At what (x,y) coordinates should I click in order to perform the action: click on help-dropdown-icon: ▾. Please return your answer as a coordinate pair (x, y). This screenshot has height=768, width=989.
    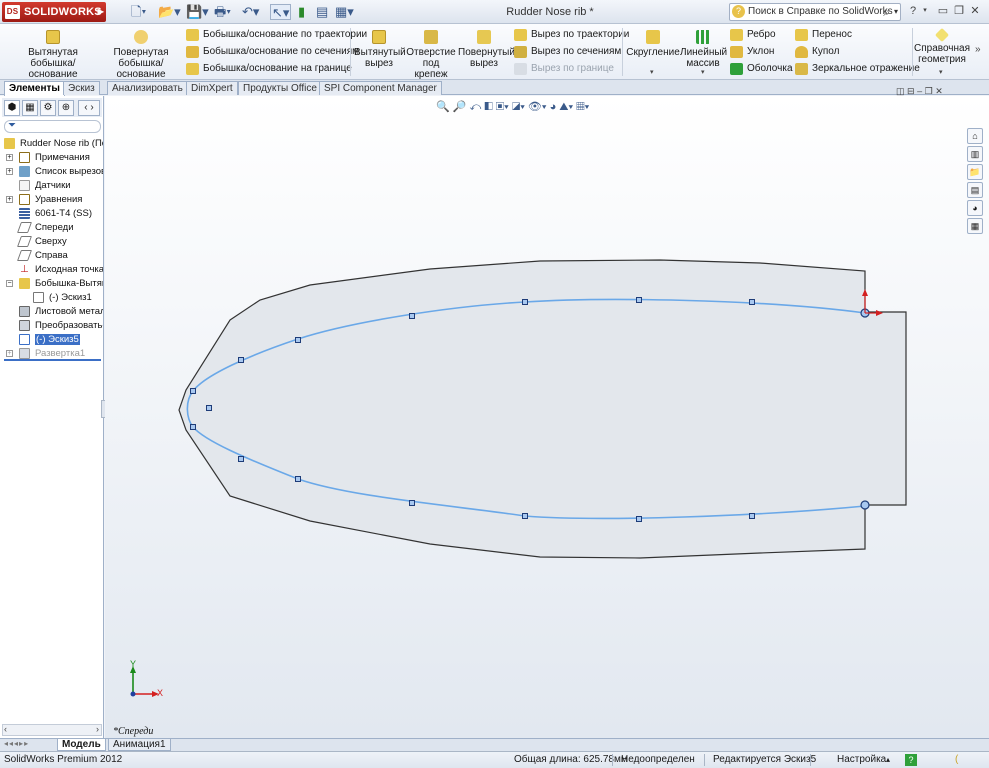
    Looking at the image, I should click on (925, 11).